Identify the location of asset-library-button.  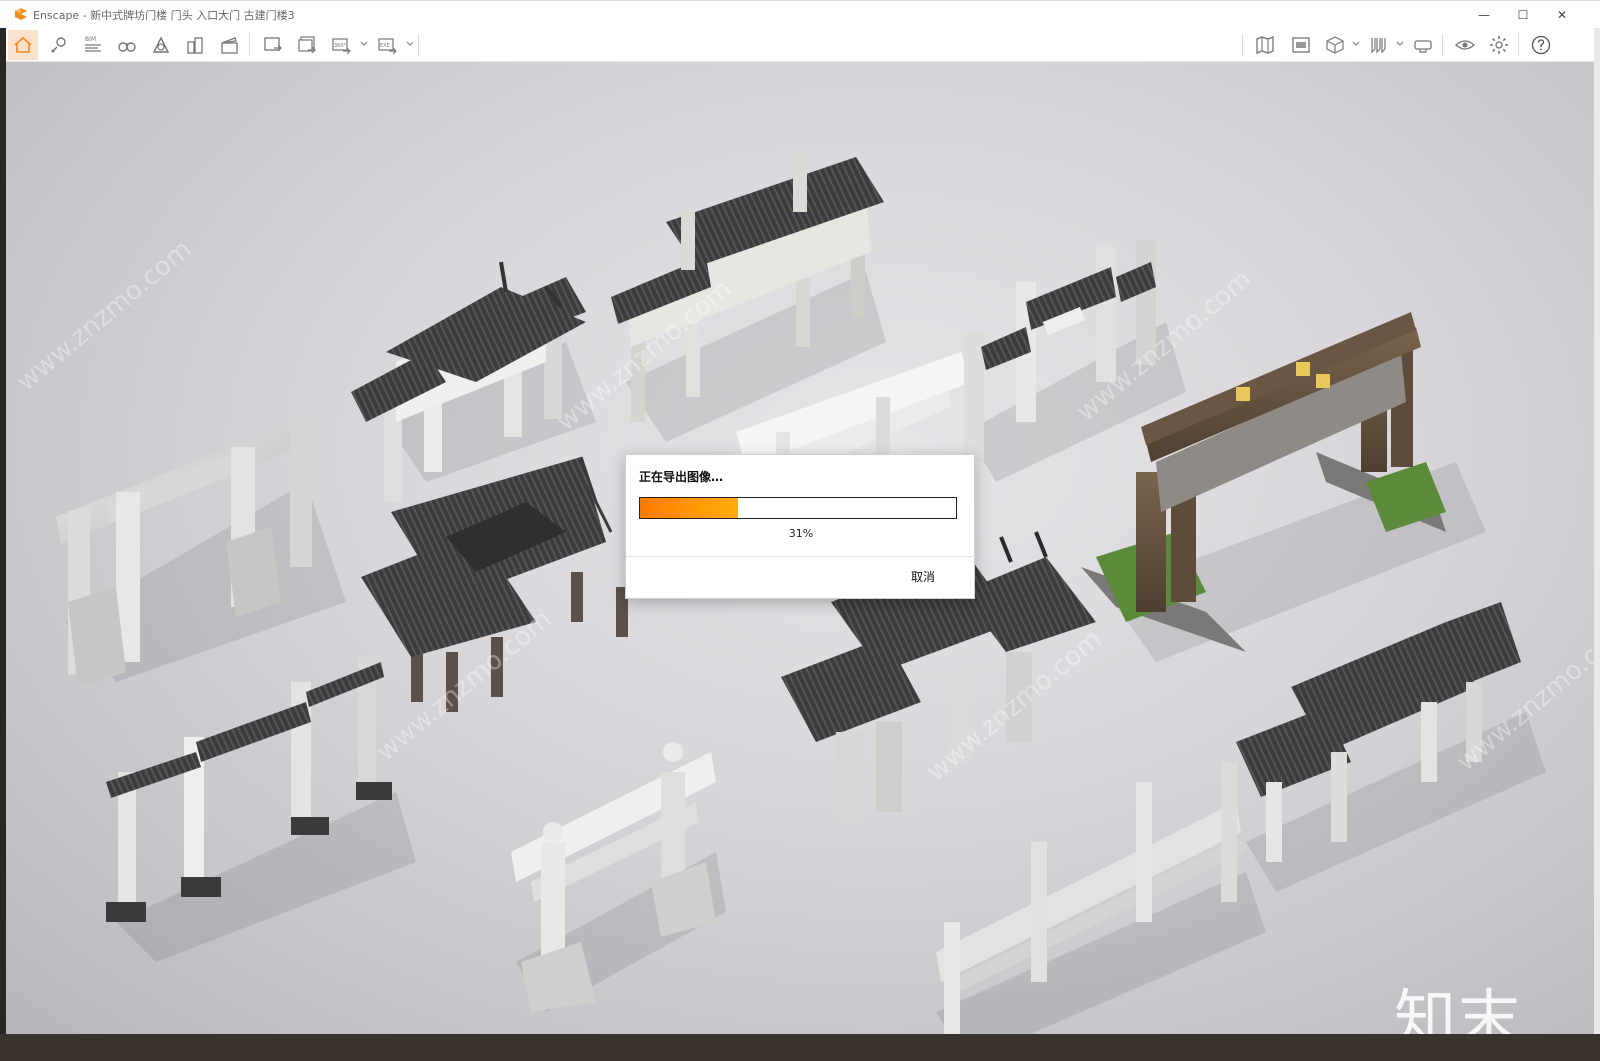
(1265, 45).